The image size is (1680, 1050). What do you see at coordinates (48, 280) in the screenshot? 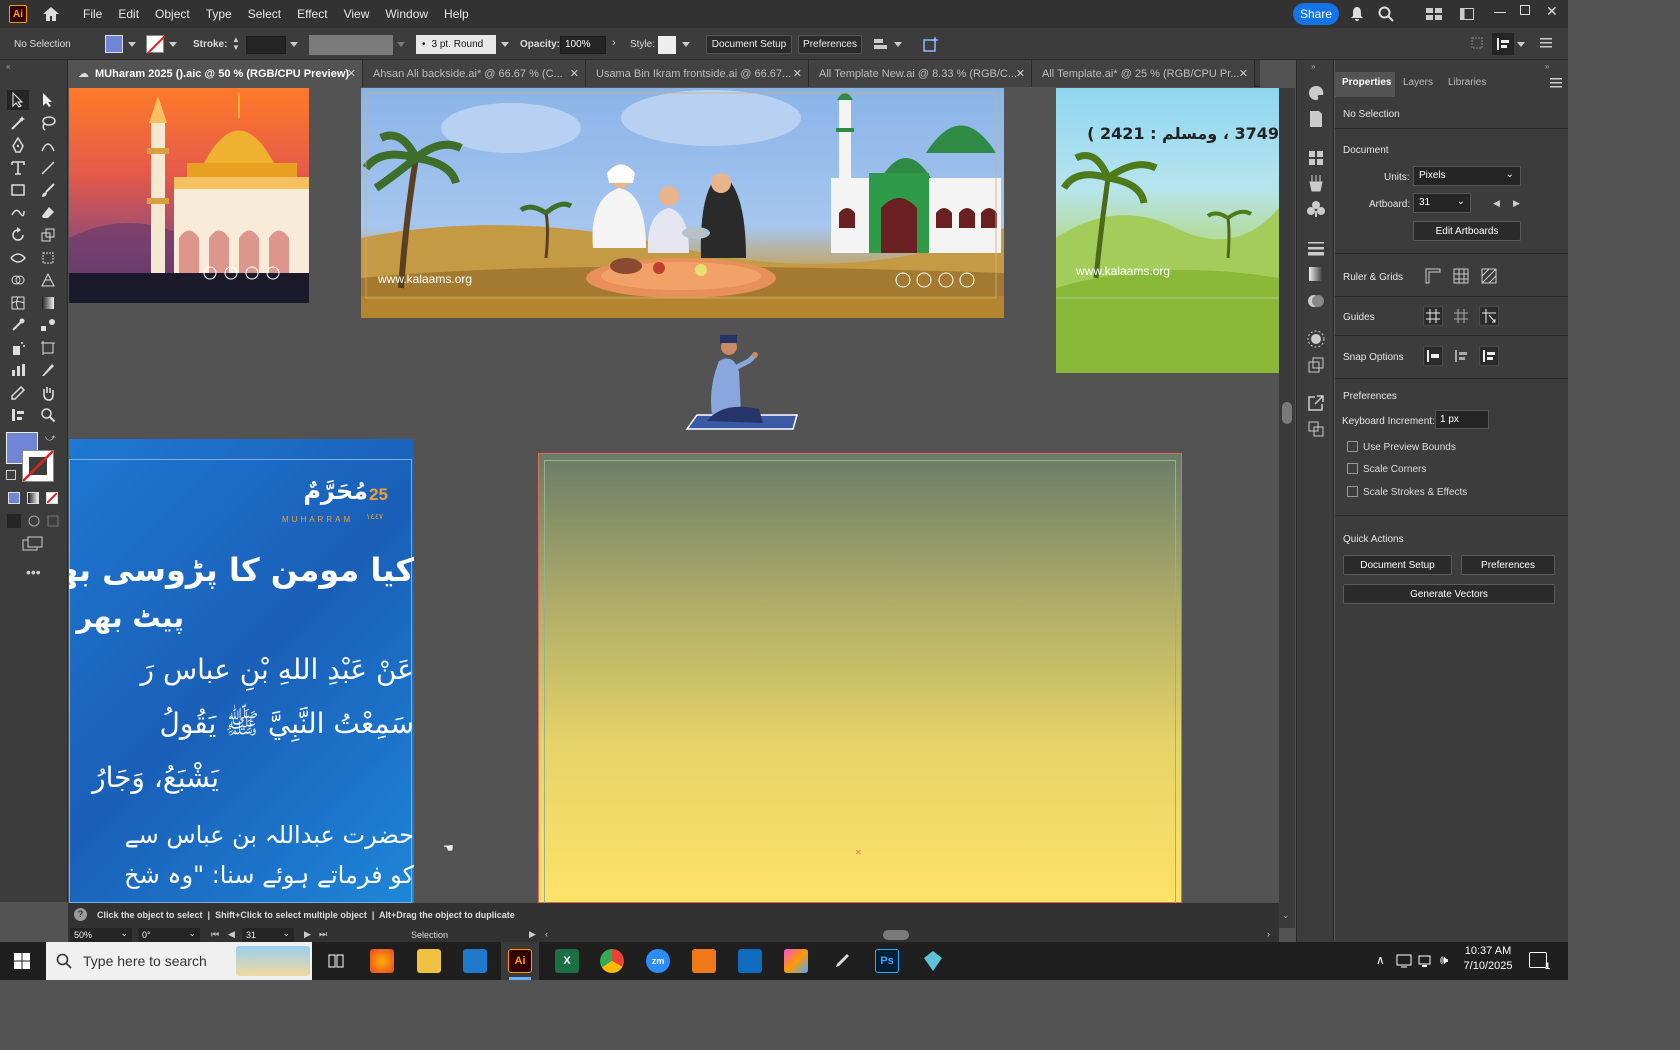
I see `perspective-grid-tool-icon` at bounding box center [48, 280].